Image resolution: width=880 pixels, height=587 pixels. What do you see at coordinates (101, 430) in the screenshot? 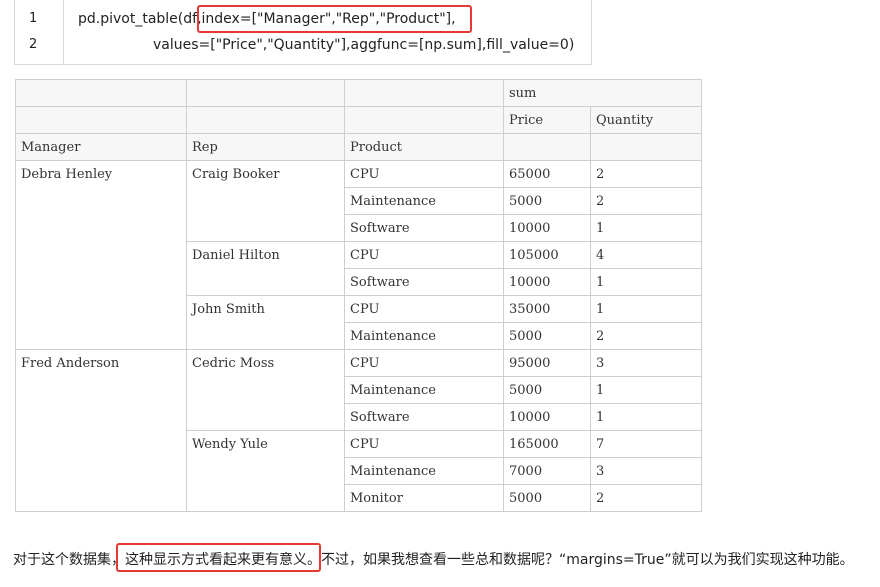
I see `manager-cell: Fred Anderson` at bounding box center [101, 430].